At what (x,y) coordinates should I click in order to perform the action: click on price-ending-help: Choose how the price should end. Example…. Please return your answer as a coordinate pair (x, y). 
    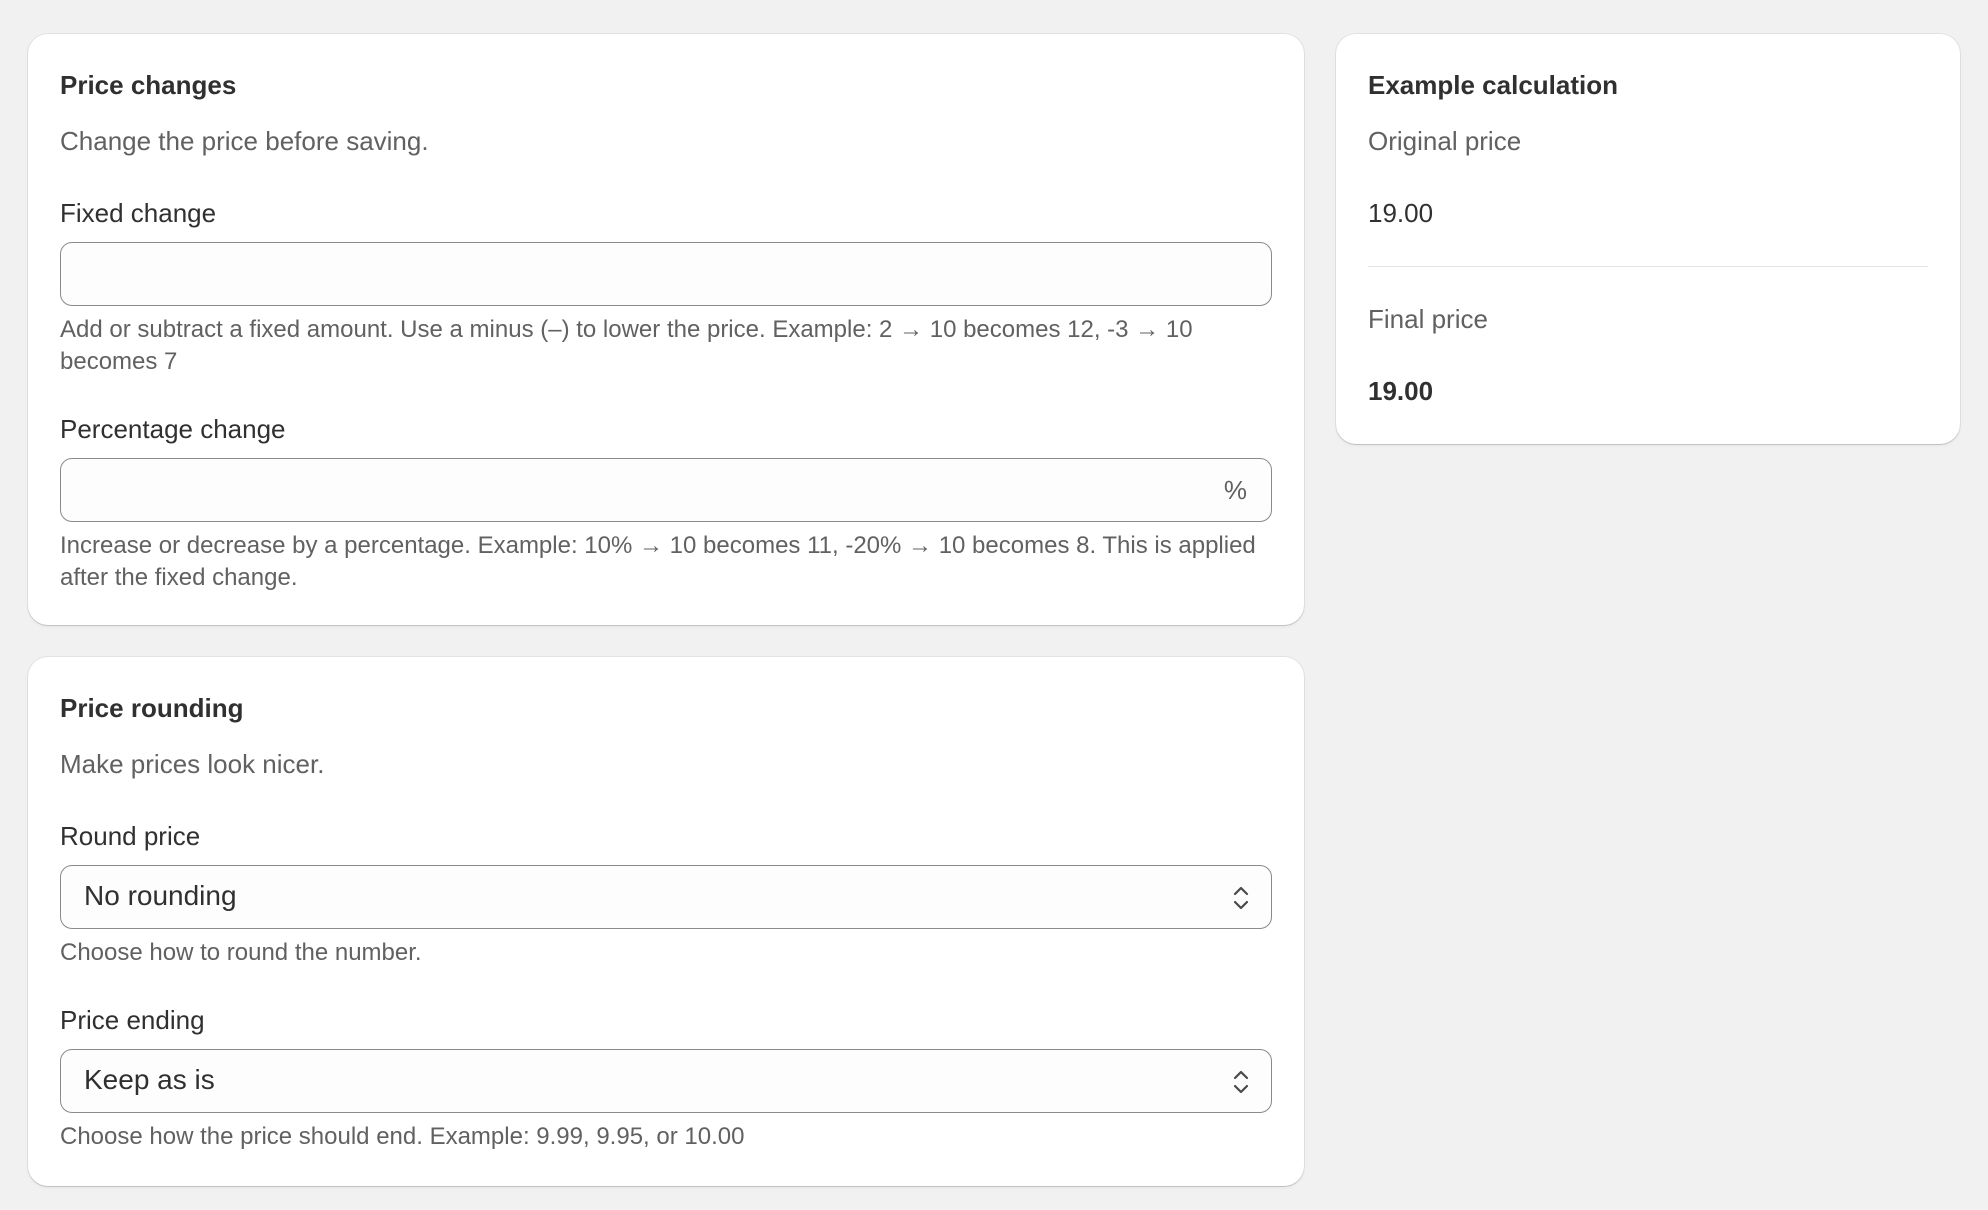
    Looking at the image, I should click on (402, 1136).